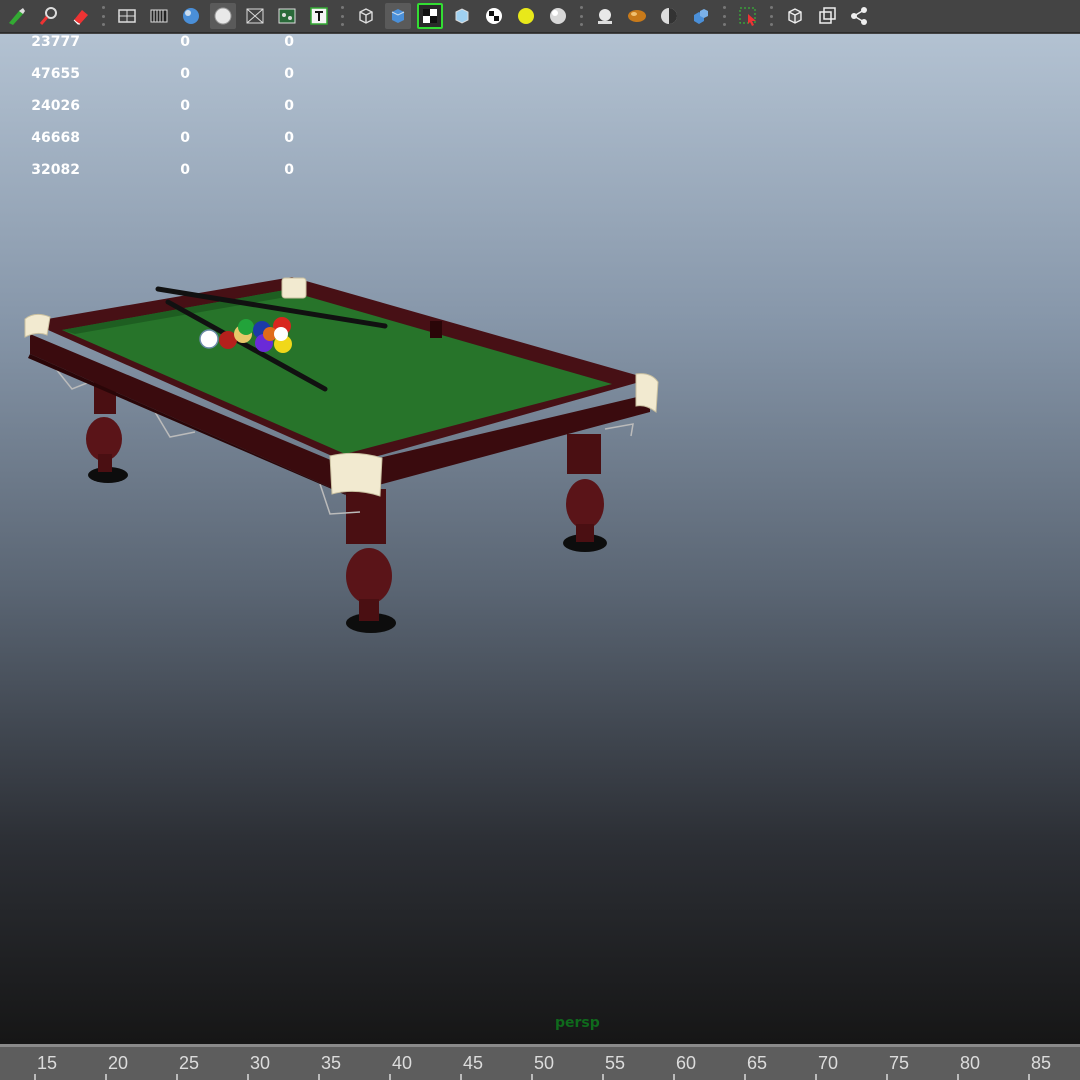  What do you see at coordinates (669, 16) in the screenshot?
I see `half-shaded-sphere-icon` at bounding box center [669, 16].